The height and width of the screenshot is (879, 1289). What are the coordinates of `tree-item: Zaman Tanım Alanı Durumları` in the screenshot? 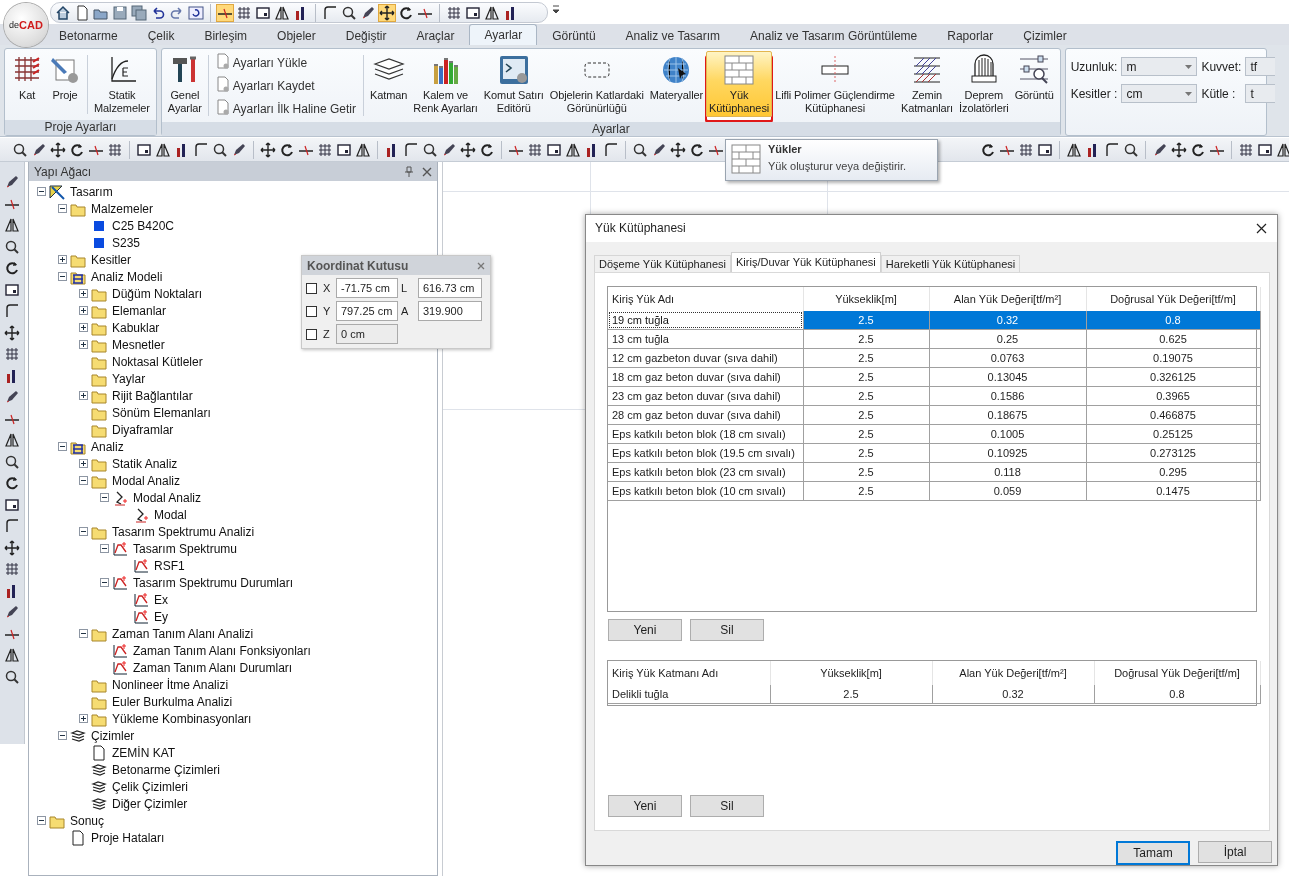 It's located at (212, 667).